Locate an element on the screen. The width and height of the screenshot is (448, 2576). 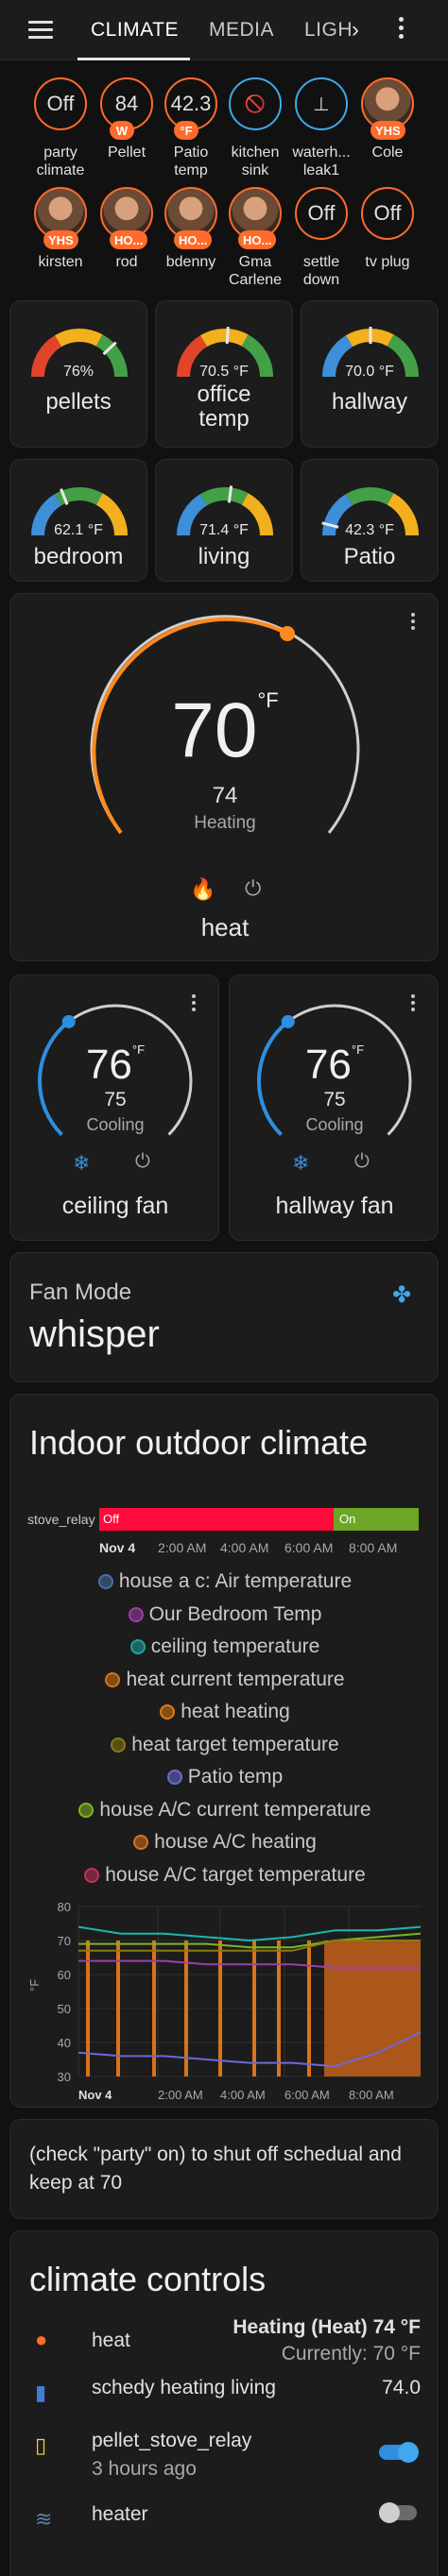
target-temperature-wrap: 76°F is located at coordinates (334, 1065).